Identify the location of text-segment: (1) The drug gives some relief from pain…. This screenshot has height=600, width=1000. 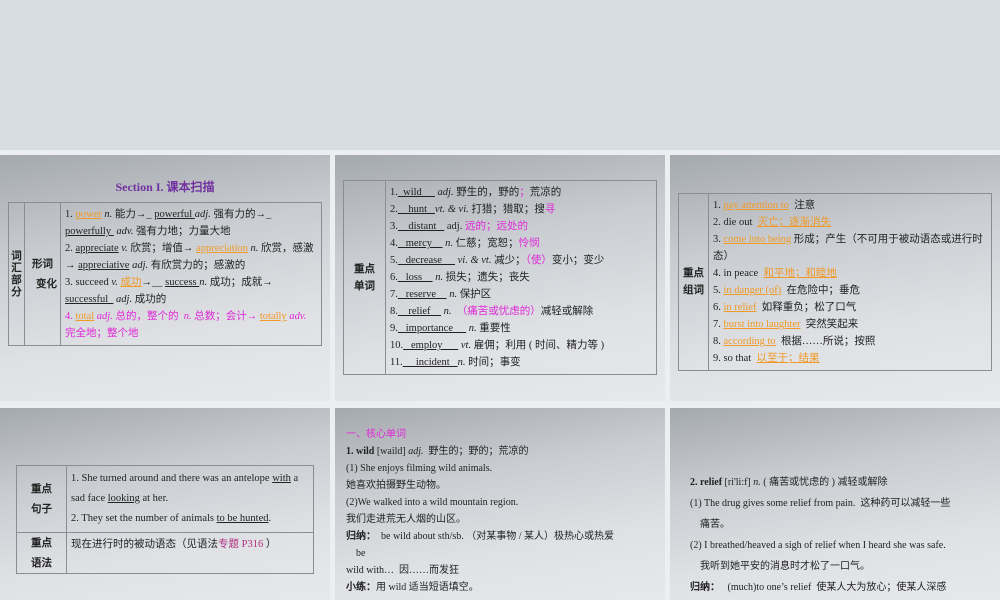
(820, 503).